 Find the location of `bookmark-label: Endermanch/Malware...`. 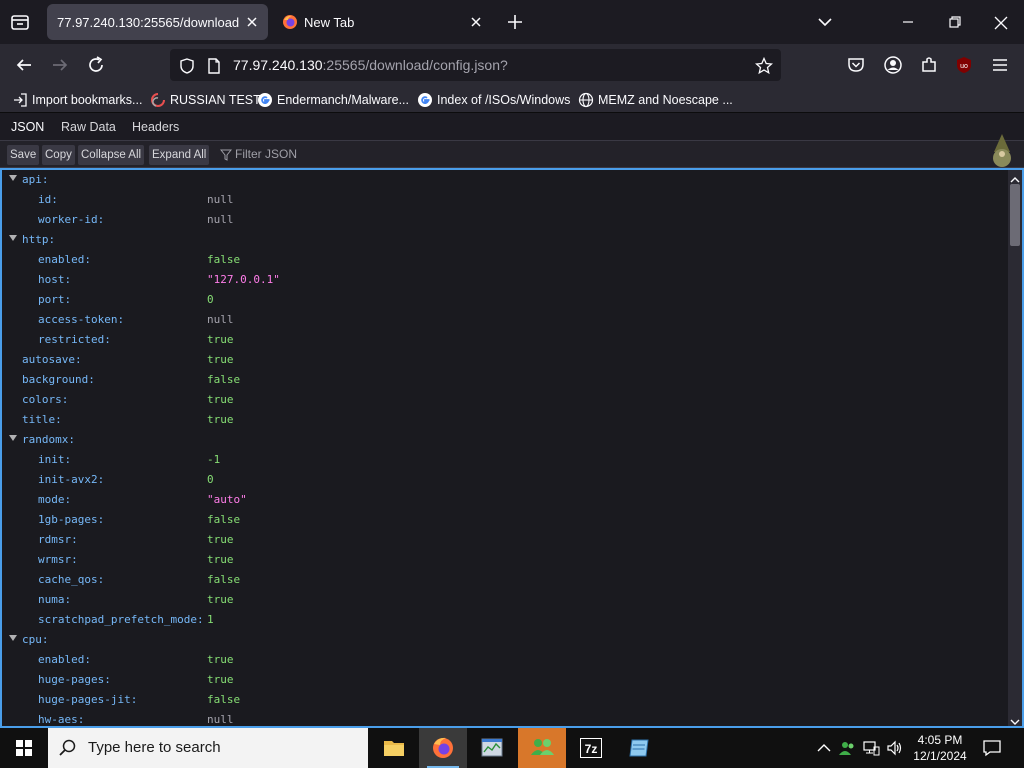

bookmark-label: Endermanch/Malware... is located at coordinates (343, 100).